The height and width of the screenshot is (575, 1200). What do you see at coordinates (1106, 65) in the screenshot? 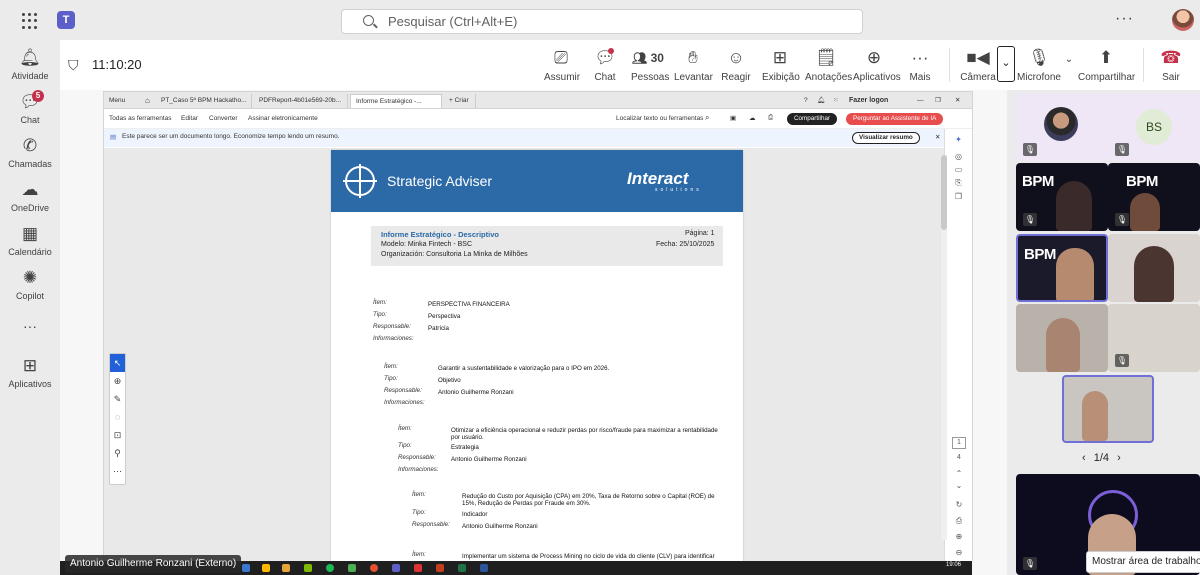
I see `share-button: ⬆ Compartilhar` at bounding box center [1106, 65].